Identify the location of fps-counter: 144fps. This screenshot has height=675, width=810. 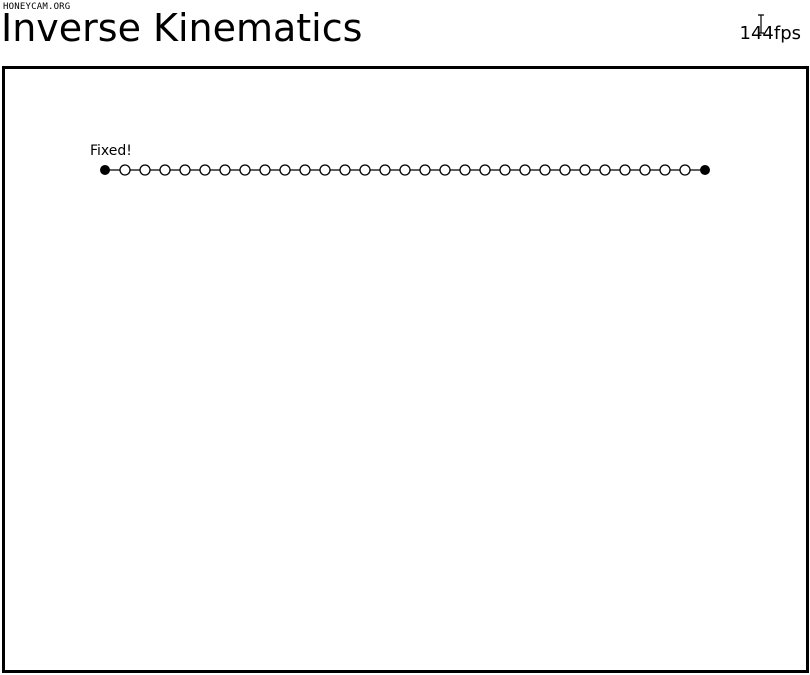
(770, 33).